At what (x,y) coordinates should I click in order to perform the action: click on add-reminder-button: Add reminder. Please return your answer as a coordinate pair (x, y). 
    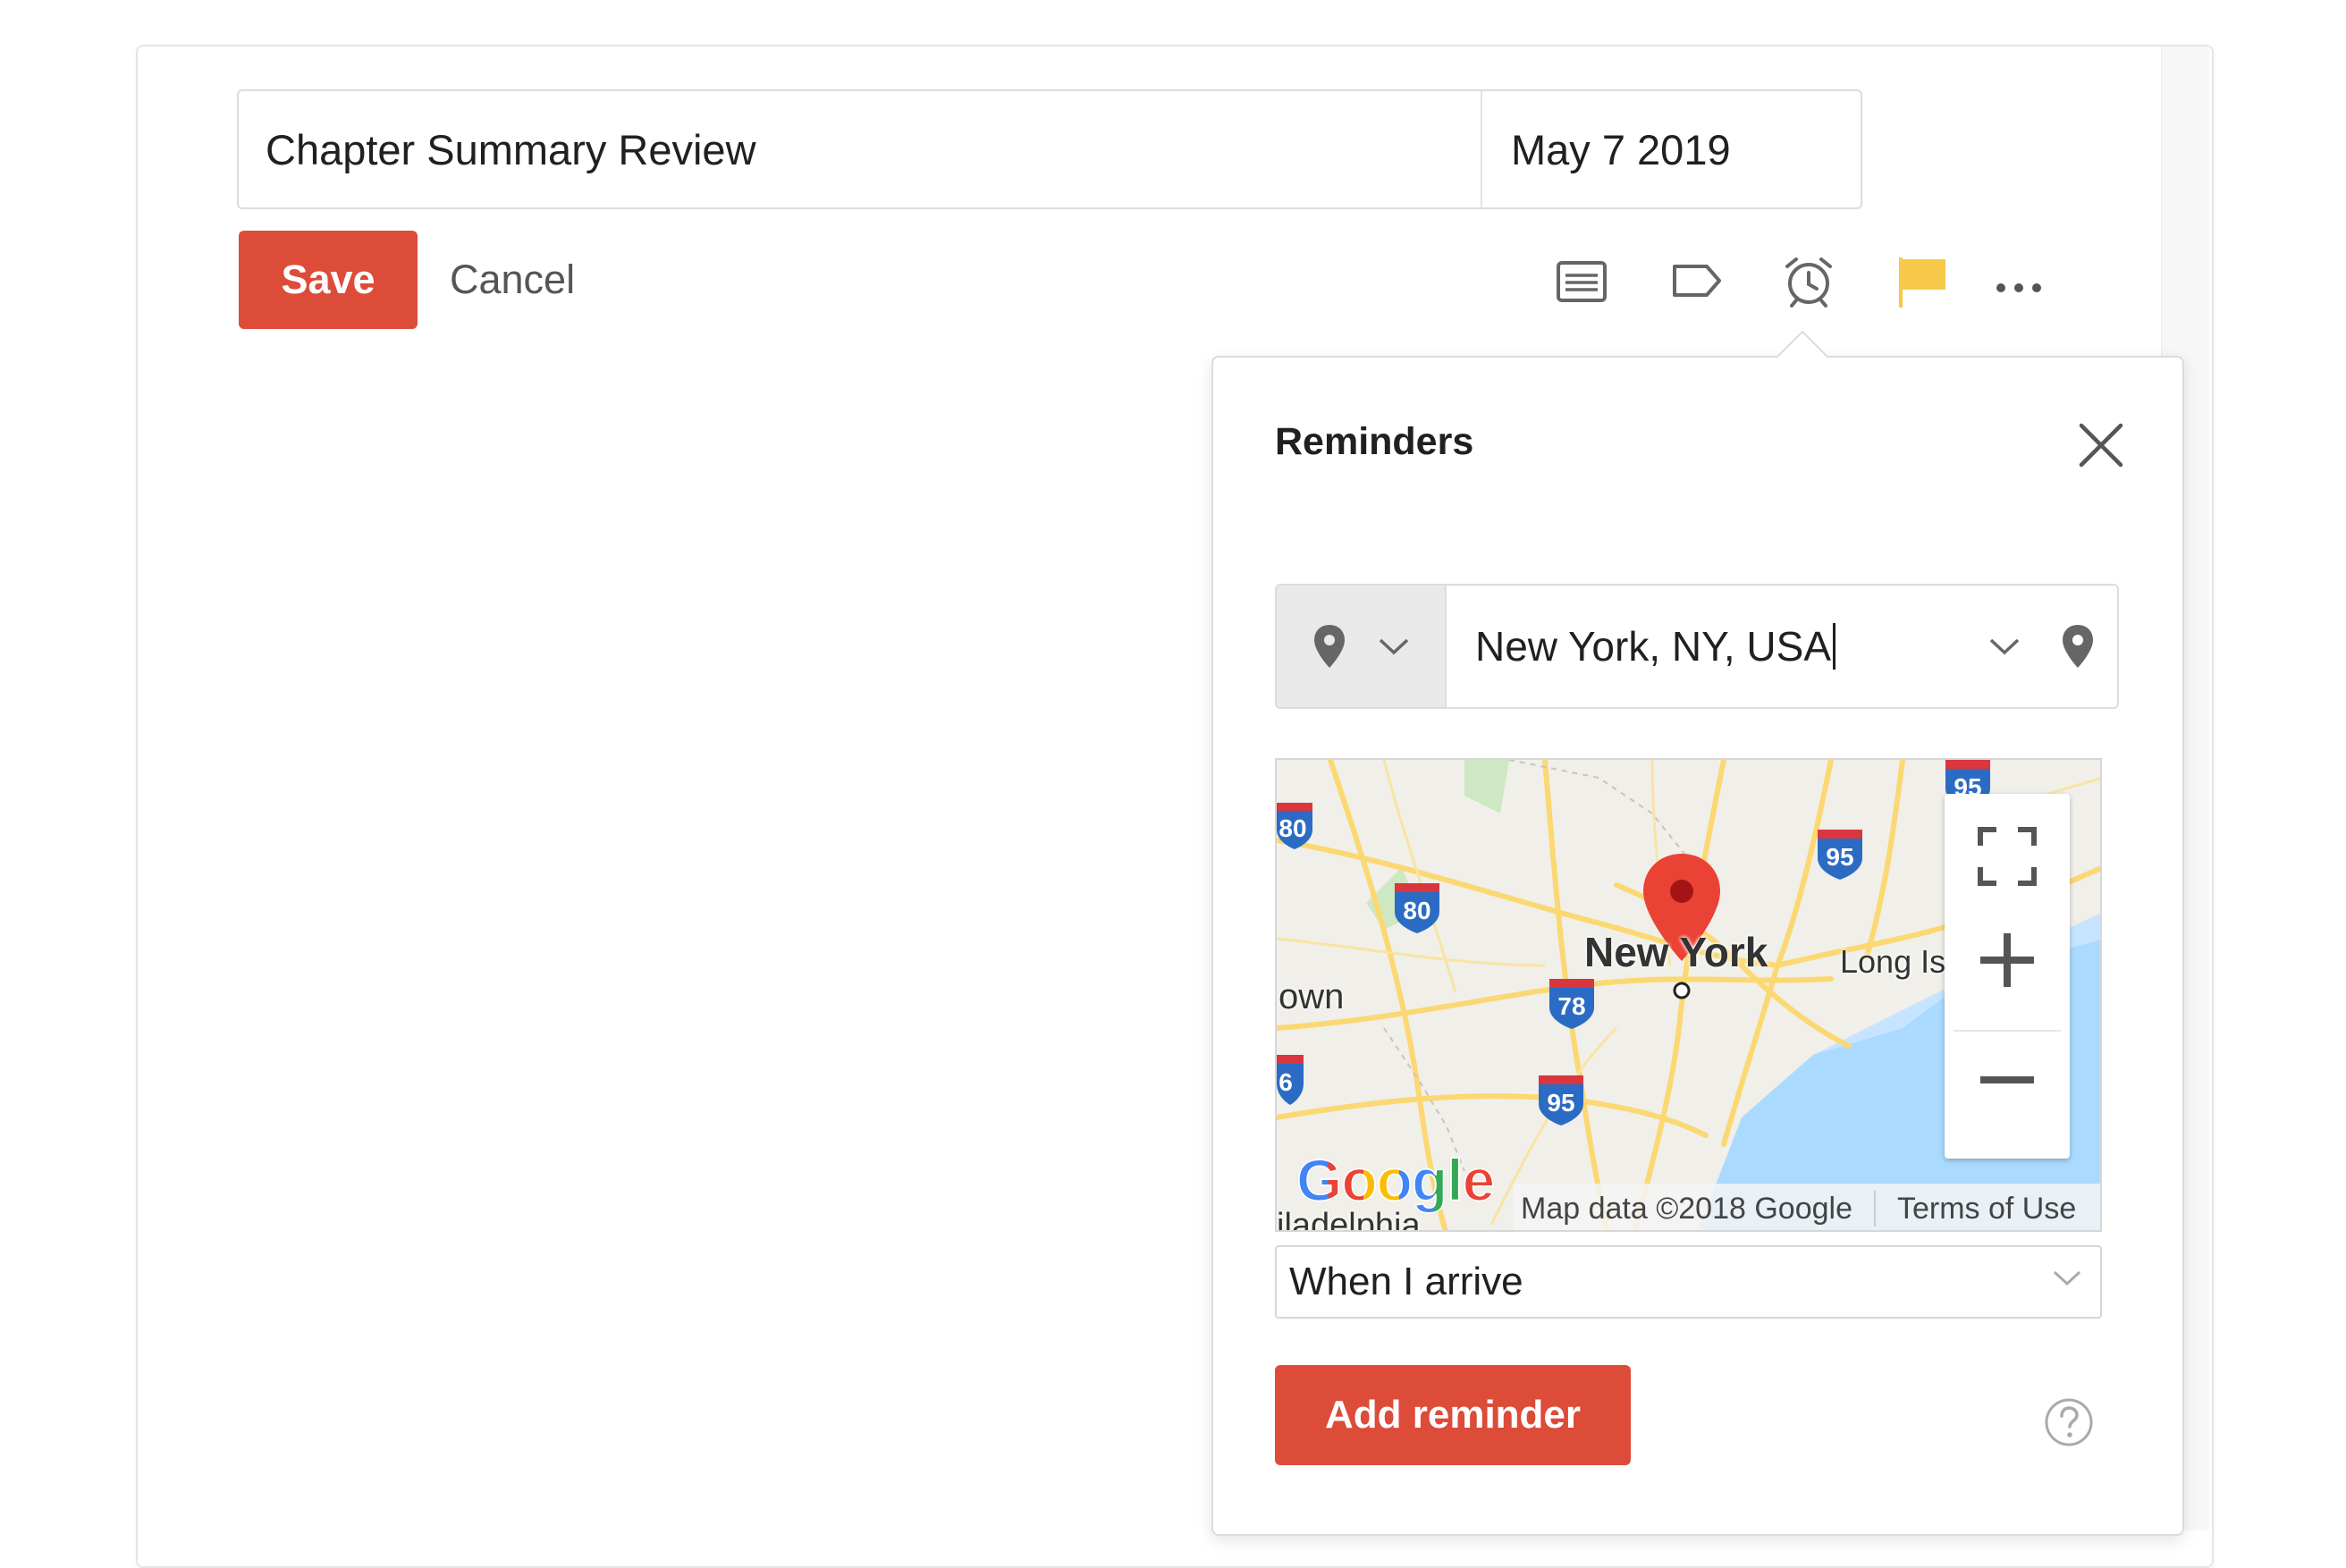
    Looking at the image, I should click on (1453, 1415).